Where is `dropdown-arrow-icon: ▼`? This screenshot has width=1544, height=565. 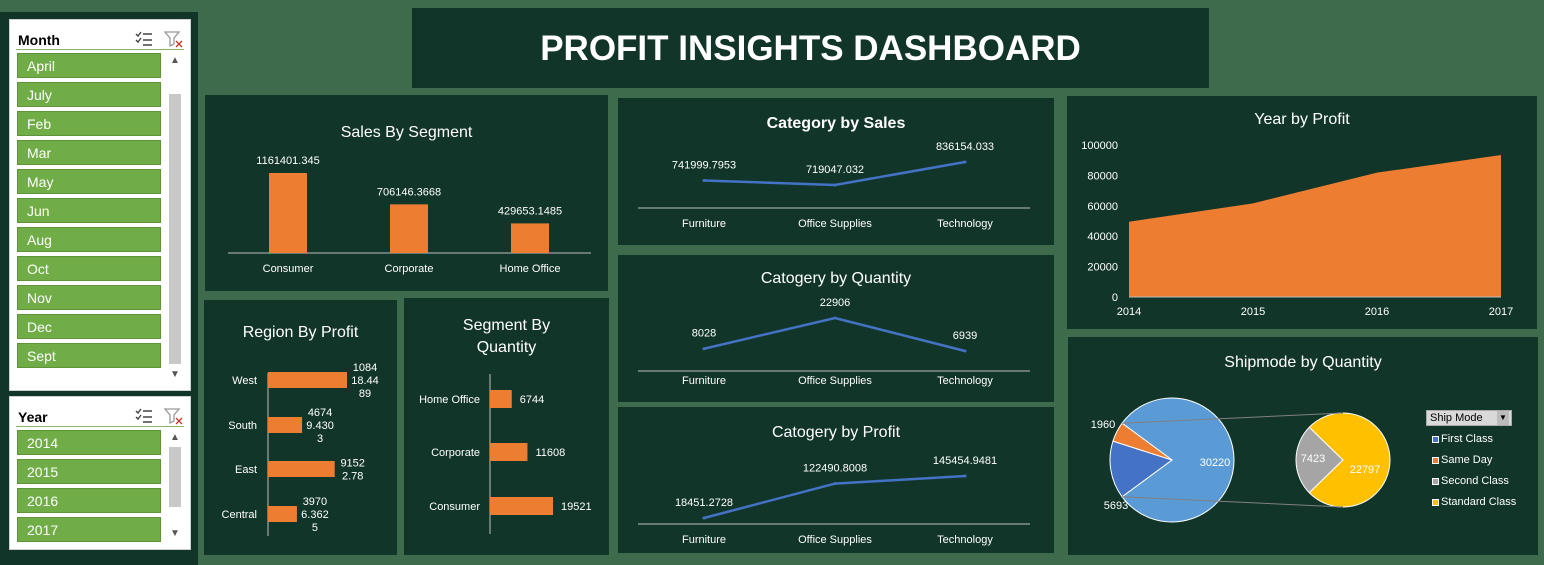
dropdown-arrow-icon: ▼ is located at coordinates (1503, 418).